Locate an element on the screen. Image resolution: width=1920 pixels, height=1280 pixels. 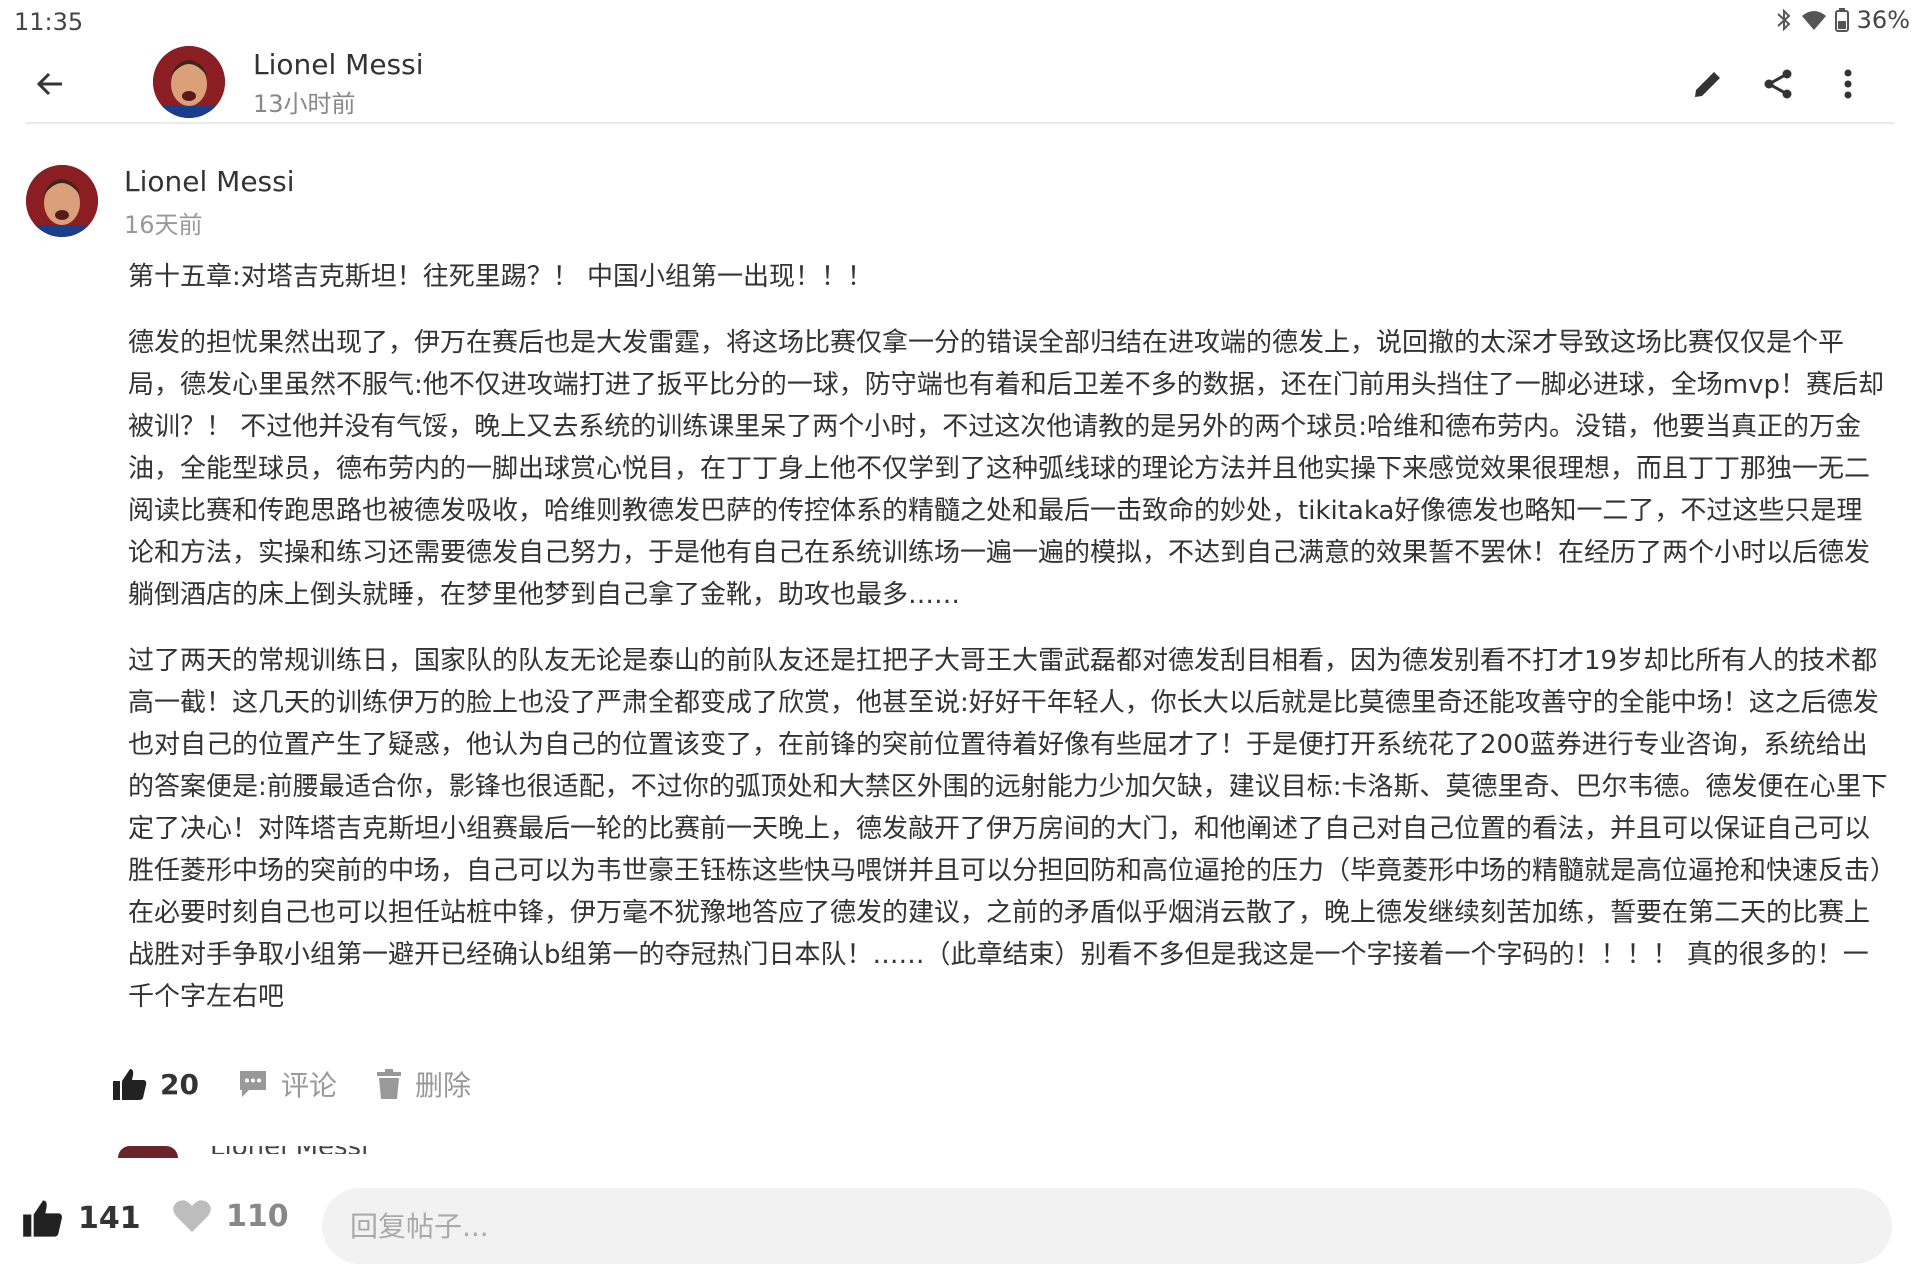
more-button is located at coordinates (1848, 84).